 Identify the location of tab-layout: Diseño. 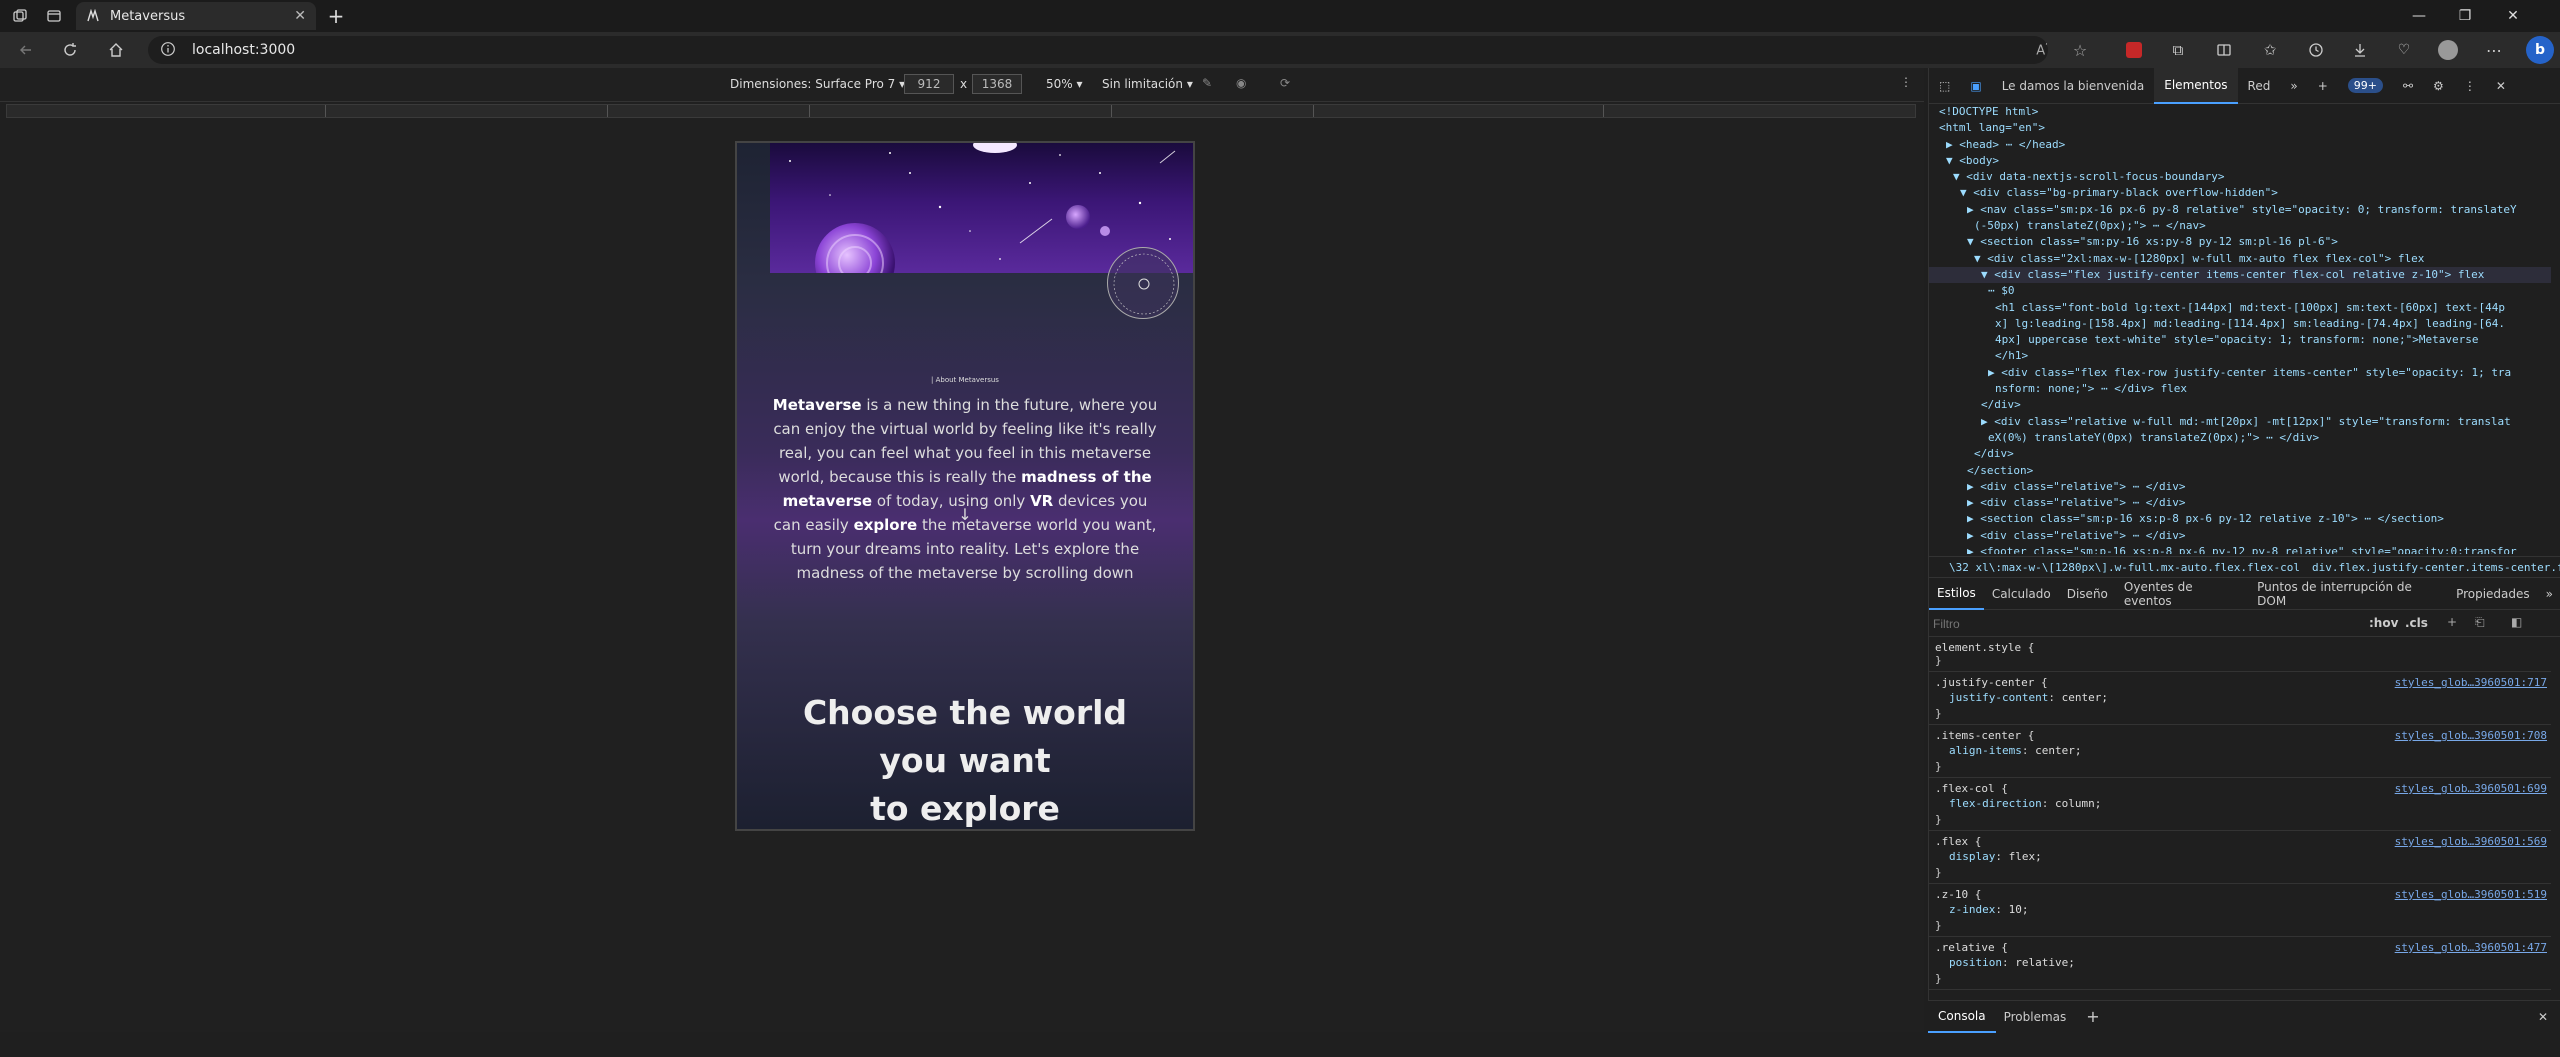
(2087, 594).